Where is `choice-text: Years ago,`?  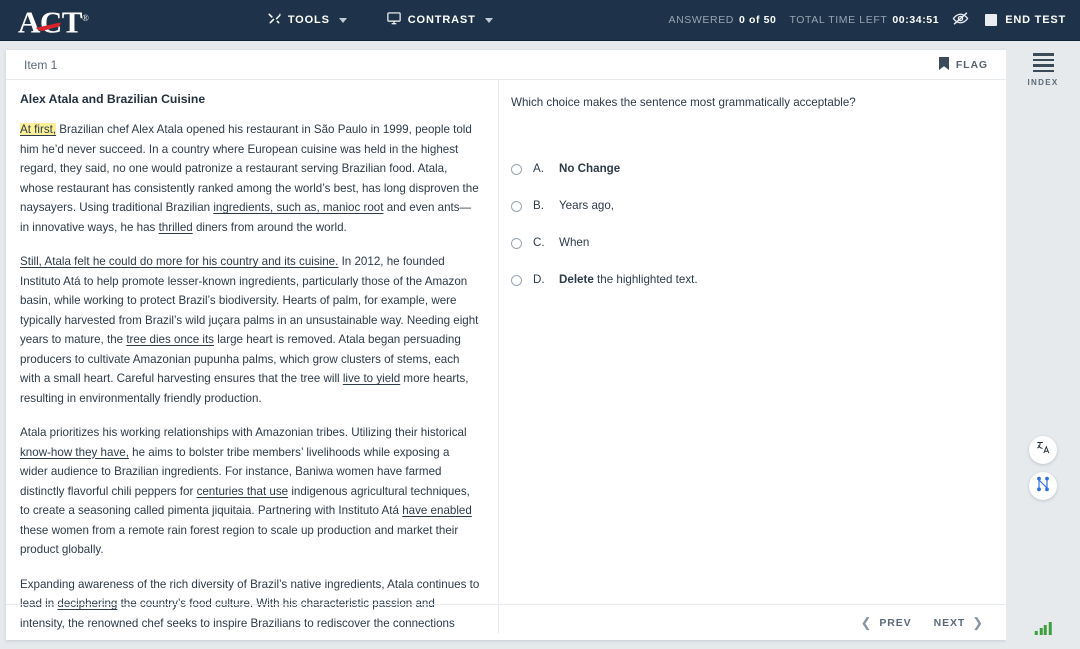 choice-text: Years ago, is located at coordinates (587, 205).